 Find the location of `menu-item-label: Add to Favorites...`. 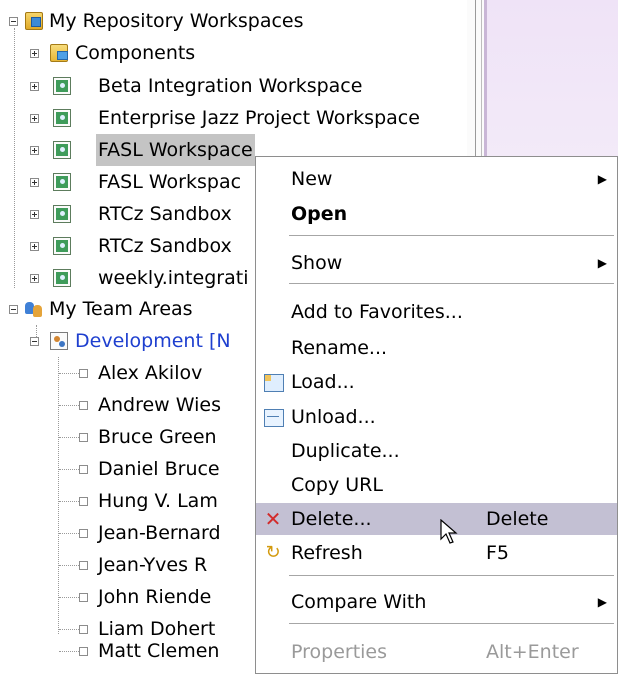

menu-item-label: Add to Favorites... is located at coordinates (377, 312).